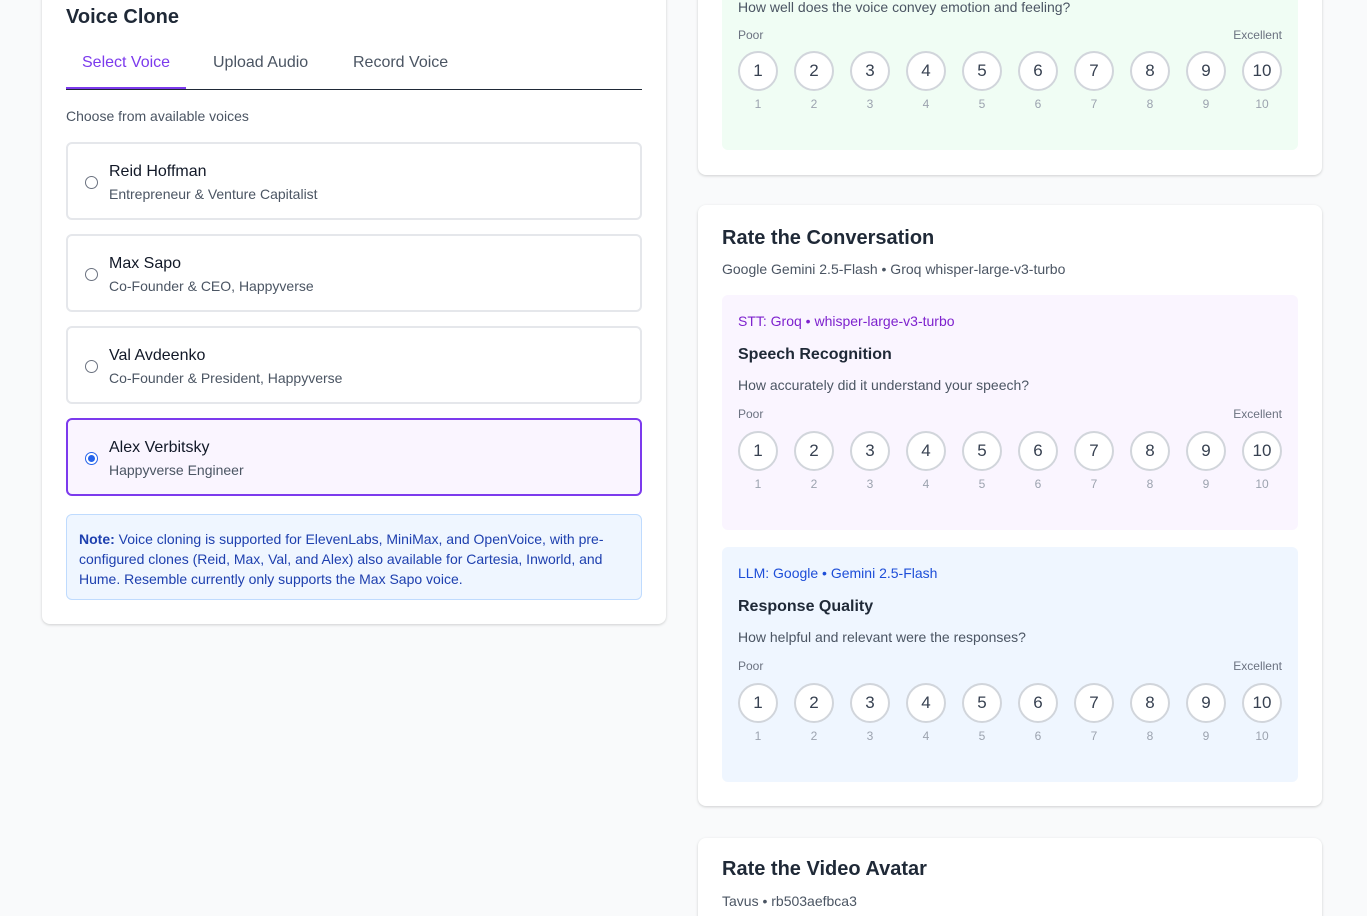 This screenshot has width=1367, height=916. I want to click on voice-name: Alex Verbitsky, so click(159, 447).